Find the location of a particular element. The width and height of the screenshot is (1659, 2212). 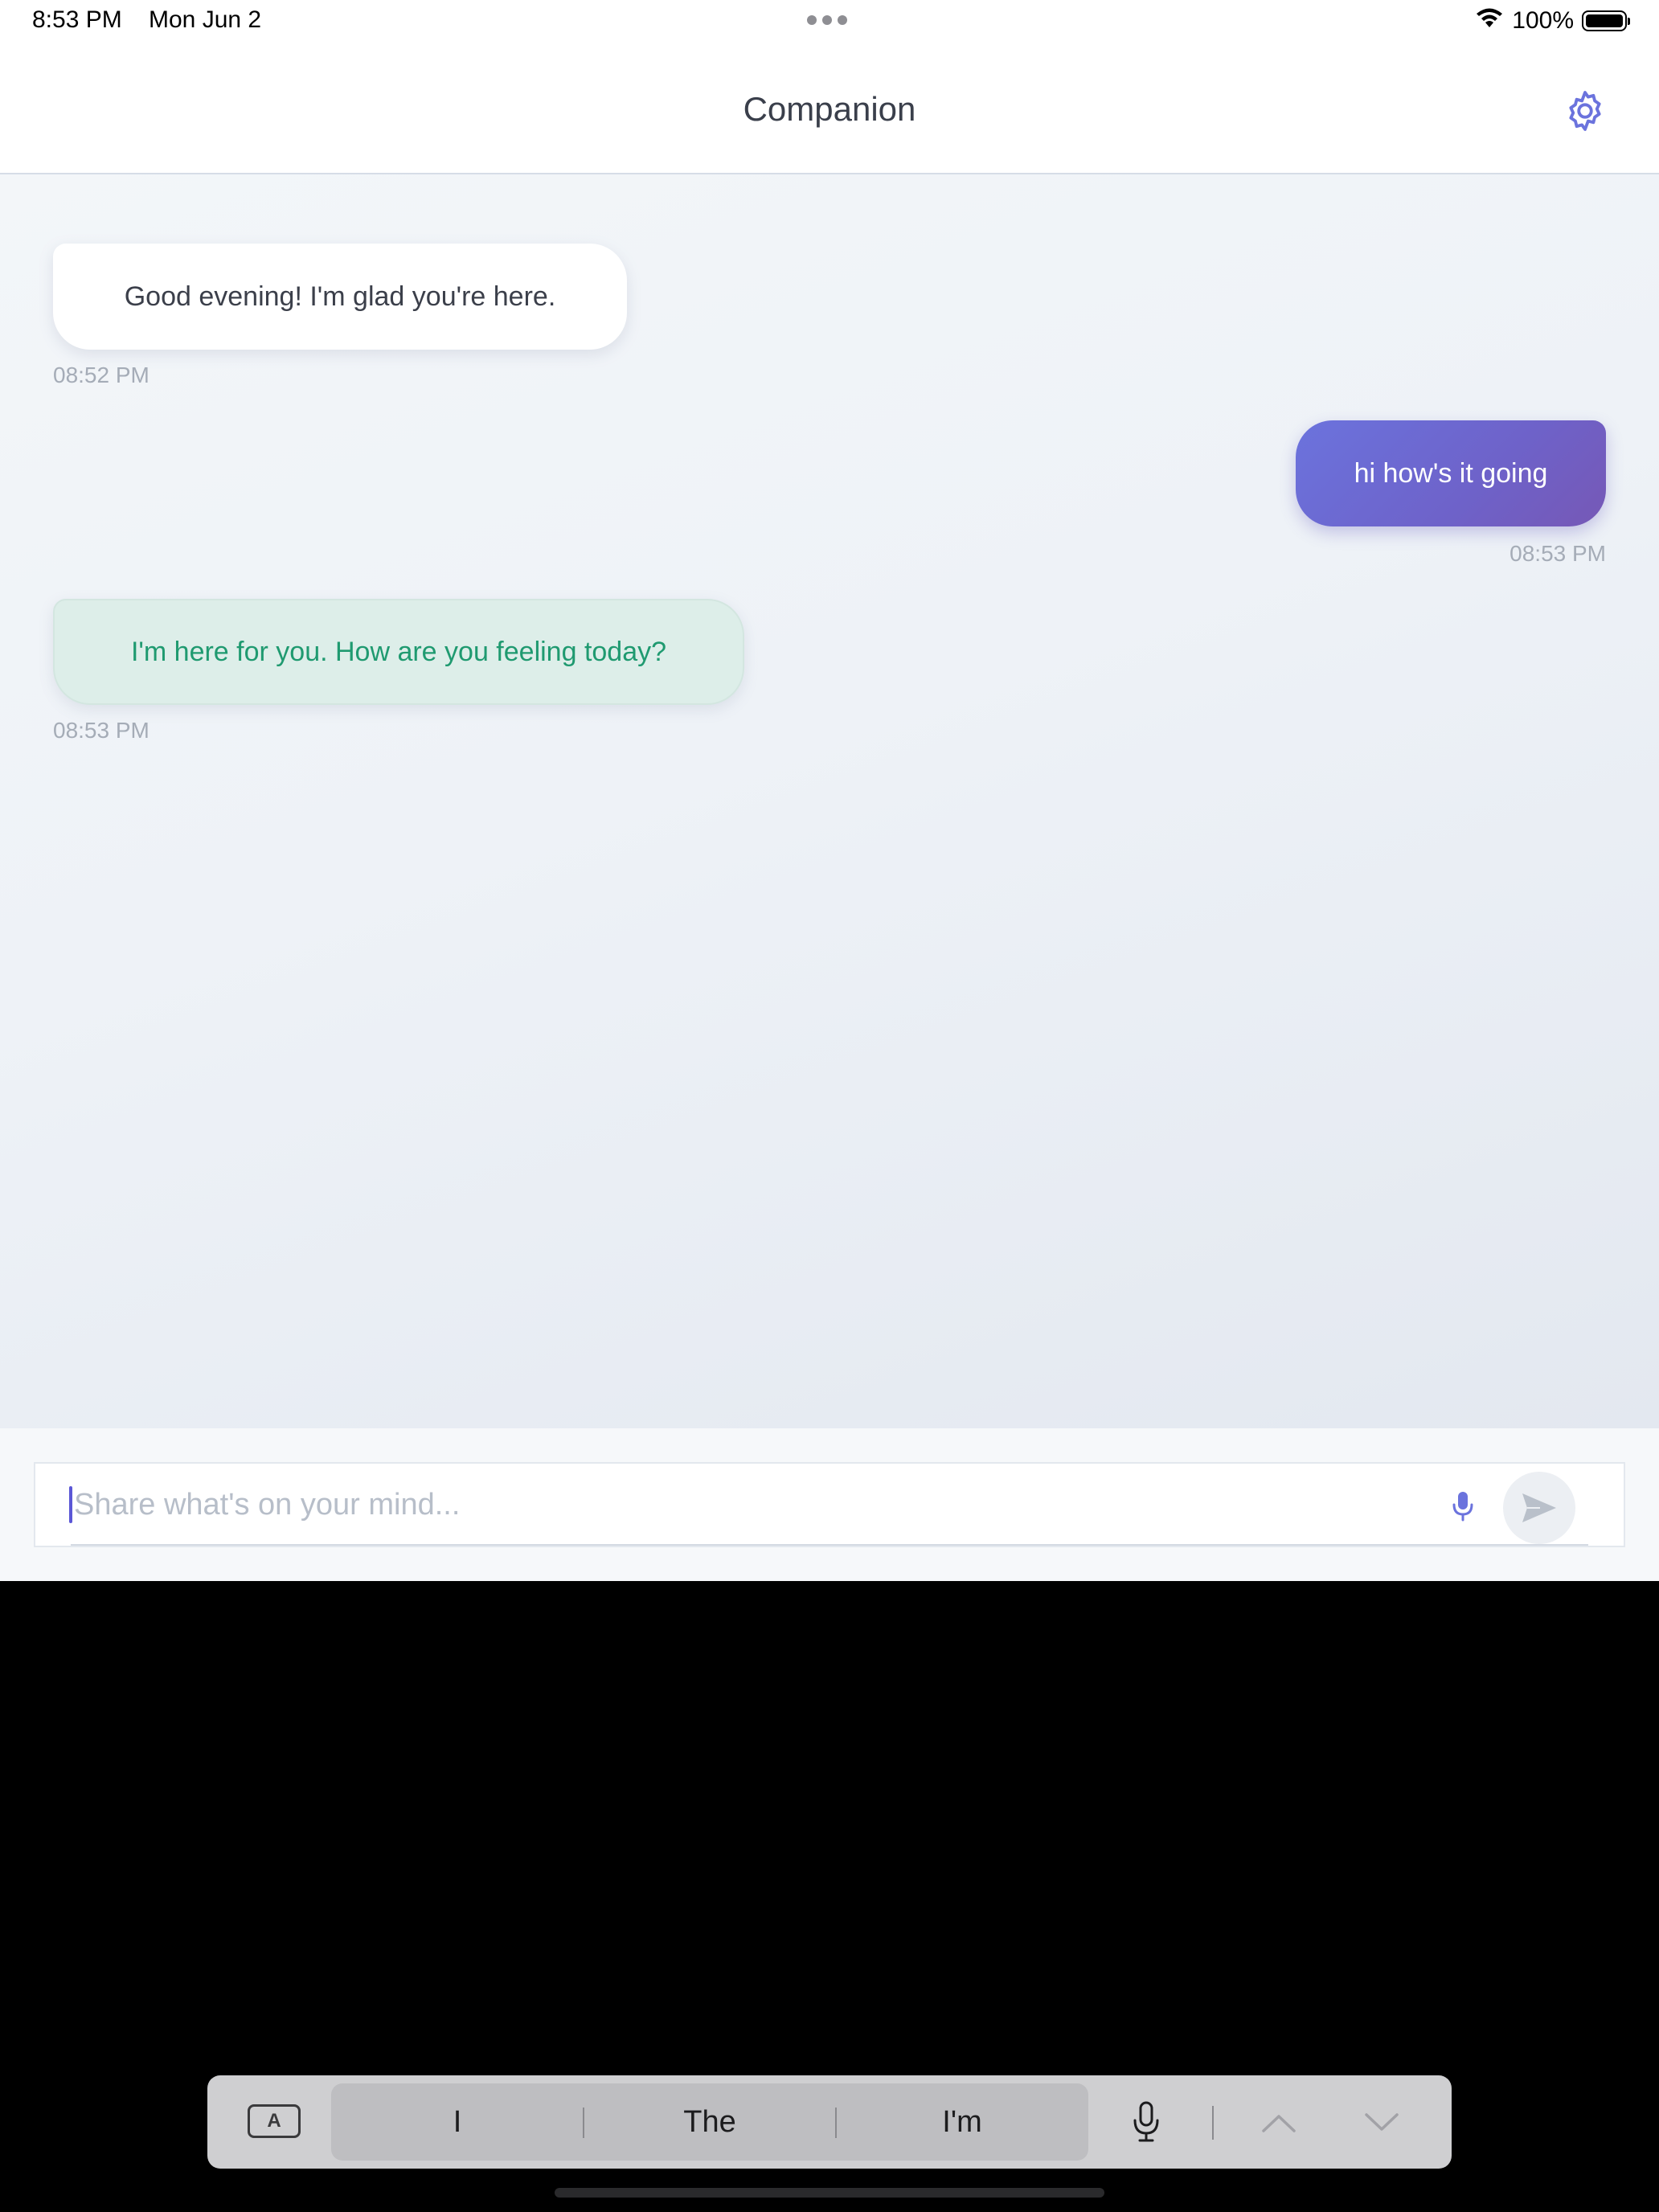

settings-button is located at coordinates (1585, 111).